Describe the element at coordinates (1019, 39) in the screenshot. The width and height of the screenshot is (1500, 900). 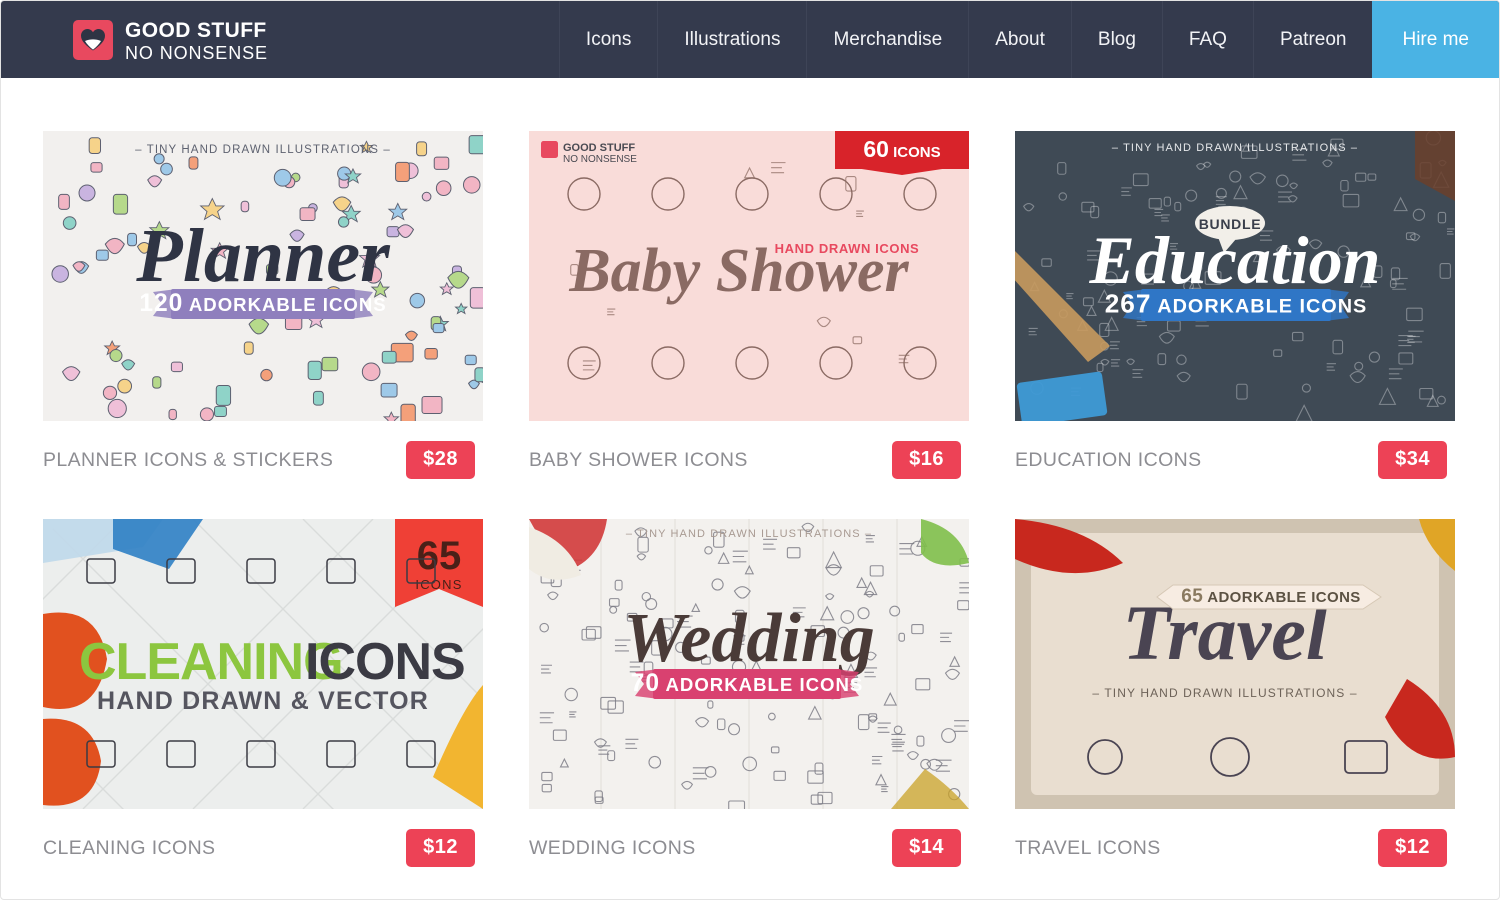
I see `nav-item-about: About` at that location.